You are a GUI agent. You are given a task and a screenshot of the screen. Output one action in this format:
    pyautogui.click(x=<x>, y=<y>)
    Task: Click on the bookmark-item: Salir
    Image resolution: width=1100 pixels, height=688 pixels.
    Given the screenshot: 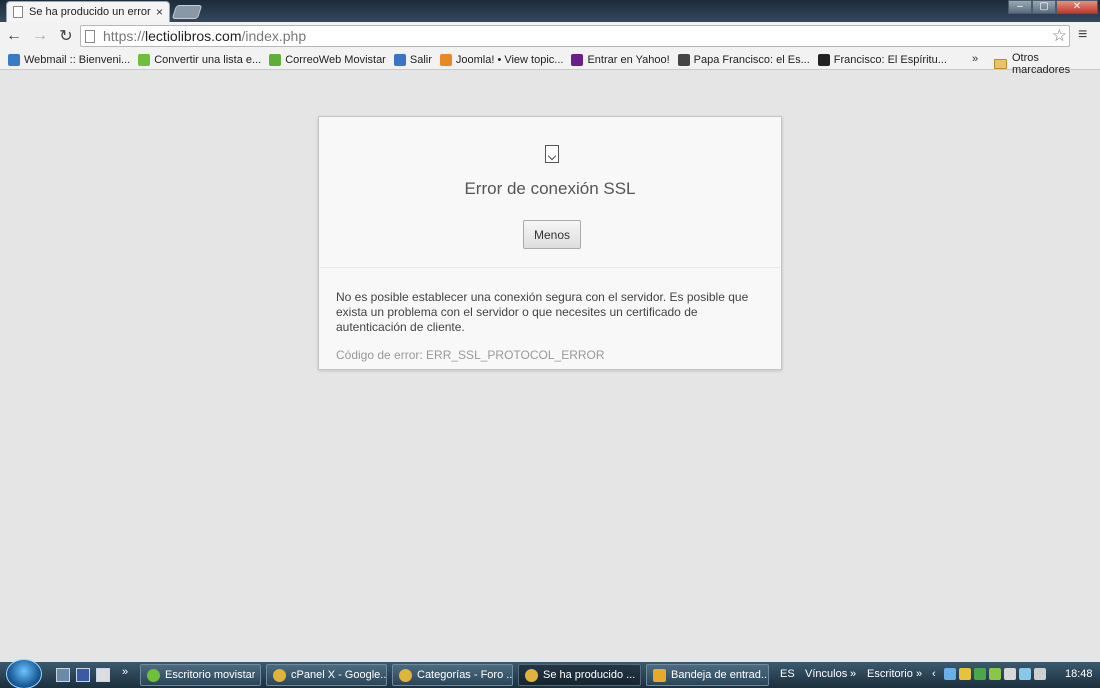 What is the action you would take?
    pyautogui.click(x=412, y=59)
    